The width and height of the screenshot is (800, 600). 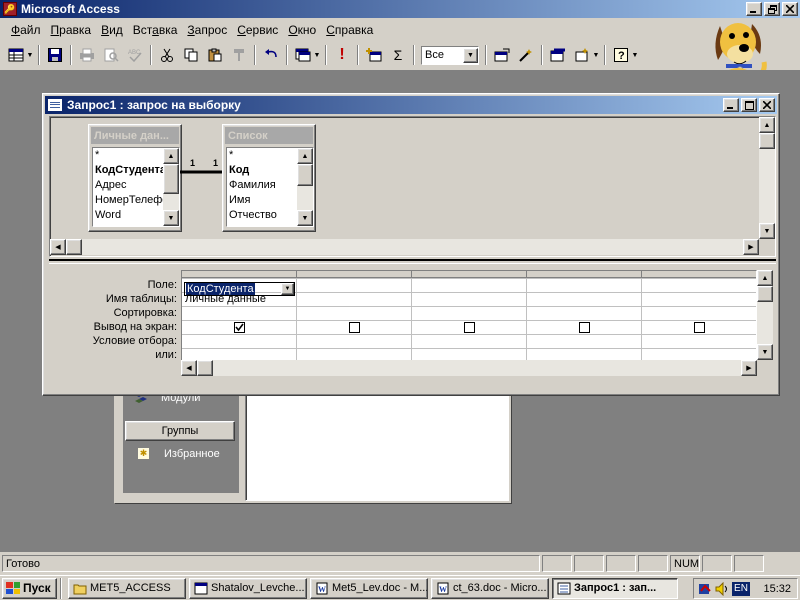 I want to click on undo-button, so click(x=271, y=55).